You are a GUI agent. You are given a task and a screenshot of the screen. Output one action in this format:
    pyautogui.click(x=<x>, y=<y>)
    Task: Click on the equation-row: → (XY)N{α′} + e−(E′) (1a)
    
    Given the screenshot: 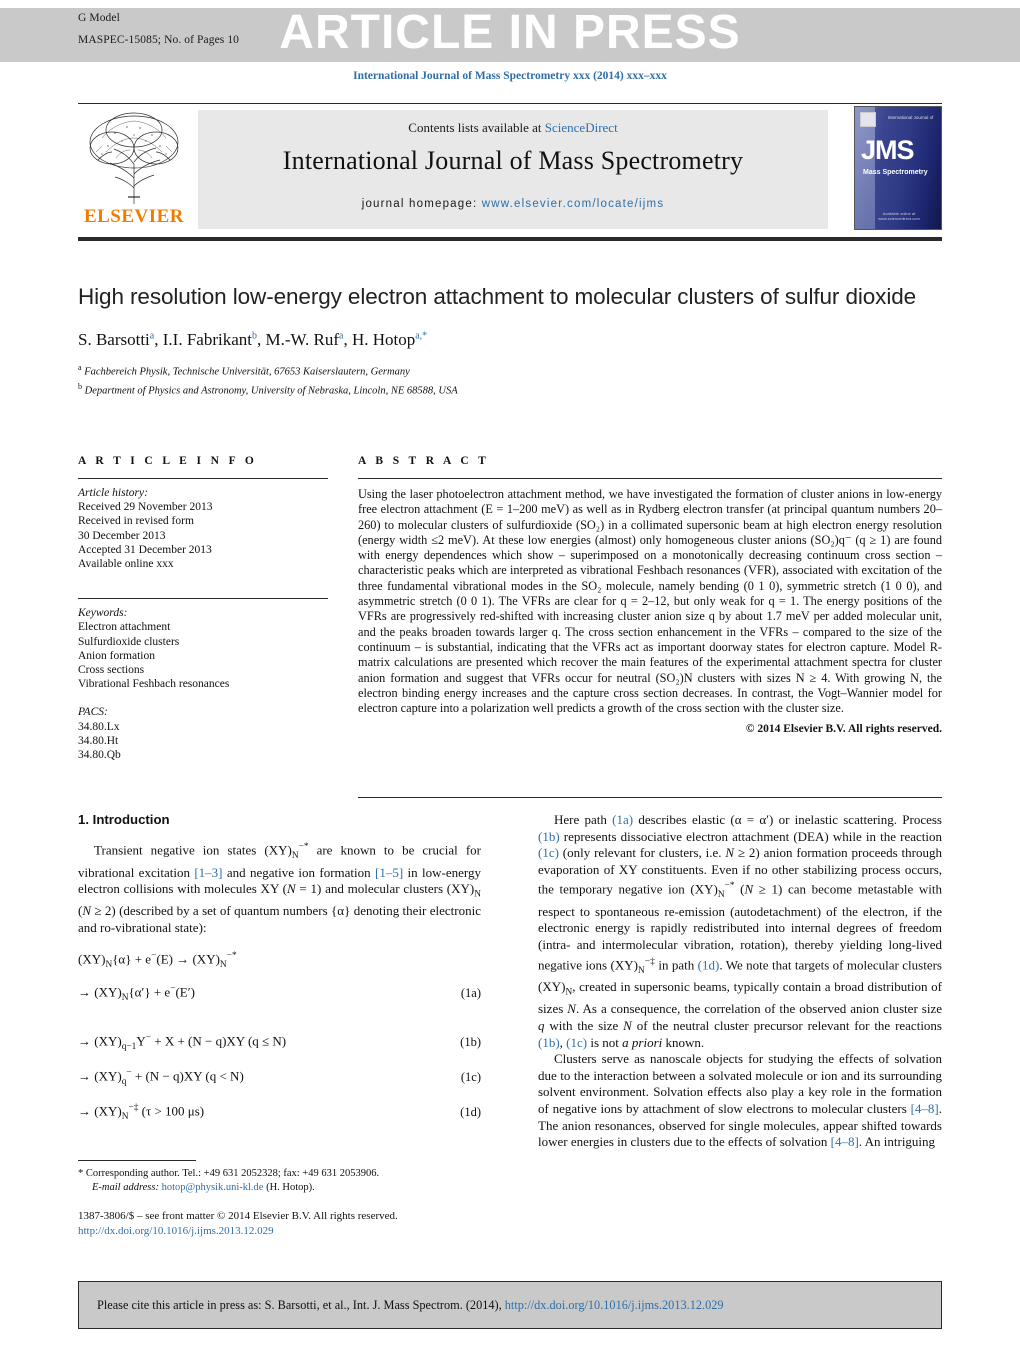 What is the action you would take?
    pyautogui.click(x=279, y=993)
    